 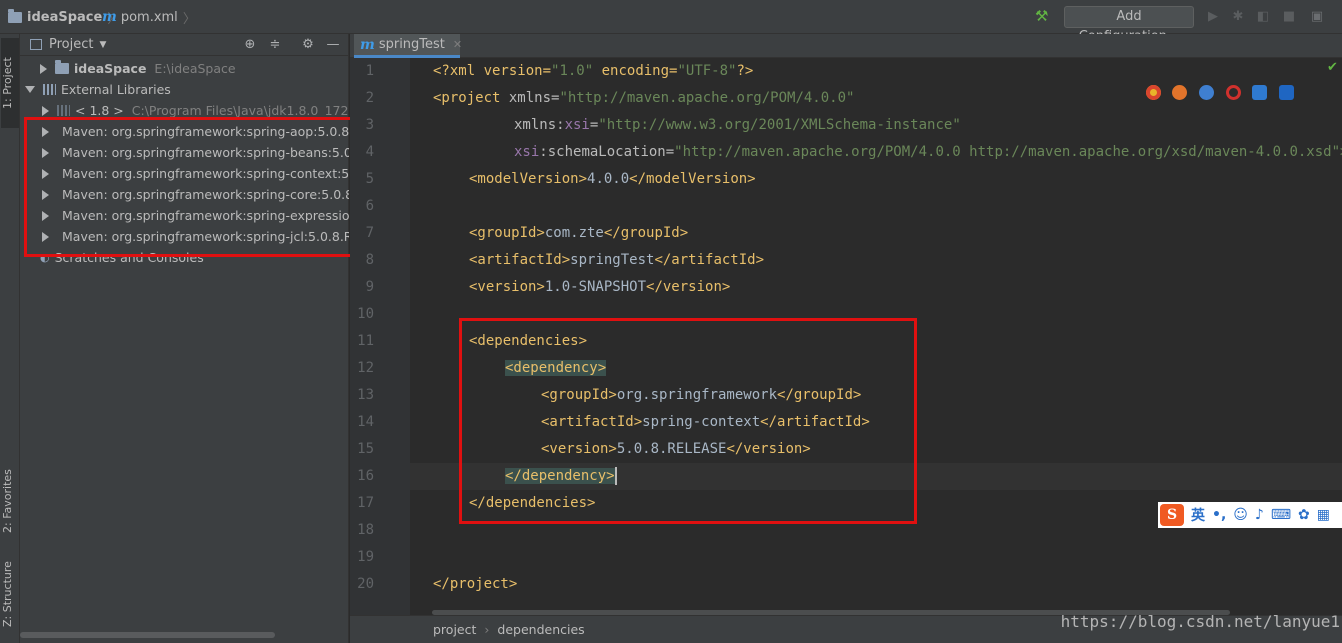 What do you see at coordinates (63, 110) in the screenshot?
I see `jdk-icon` at bounding box center [63, 110].